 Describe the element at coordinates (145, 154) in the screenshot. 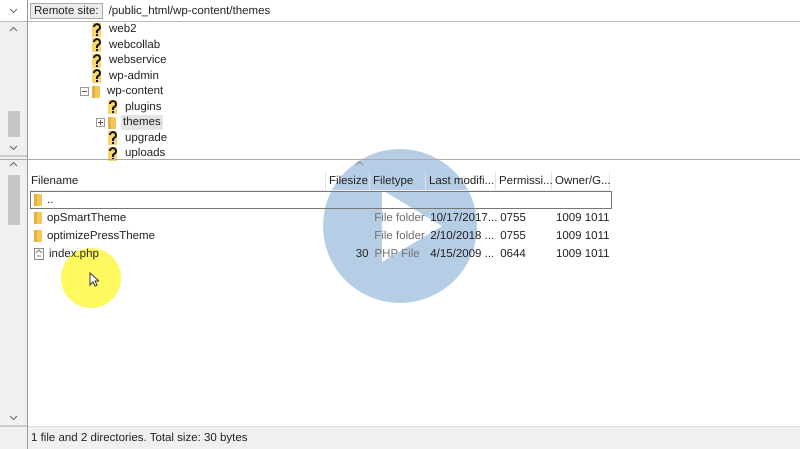

I see `tree-item: uploads` at that location.